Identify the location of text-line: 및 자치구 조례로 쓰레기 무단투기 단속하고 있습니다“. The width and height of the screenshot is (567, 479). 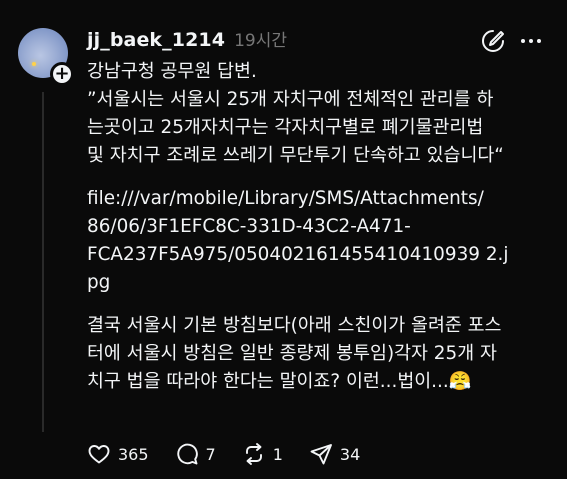
(295, 155).